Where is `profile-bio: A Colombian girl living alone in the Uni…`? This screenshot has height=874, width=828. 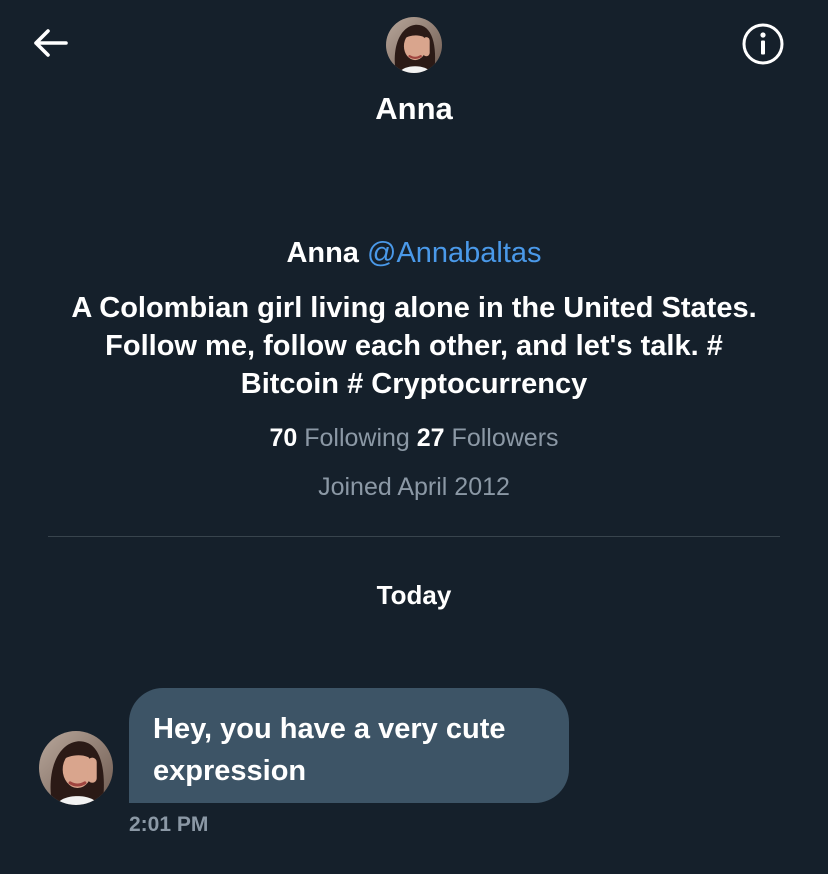
profile-bio: A Colombian girl living alone in the Uni… is located at coordinates (414, 346).